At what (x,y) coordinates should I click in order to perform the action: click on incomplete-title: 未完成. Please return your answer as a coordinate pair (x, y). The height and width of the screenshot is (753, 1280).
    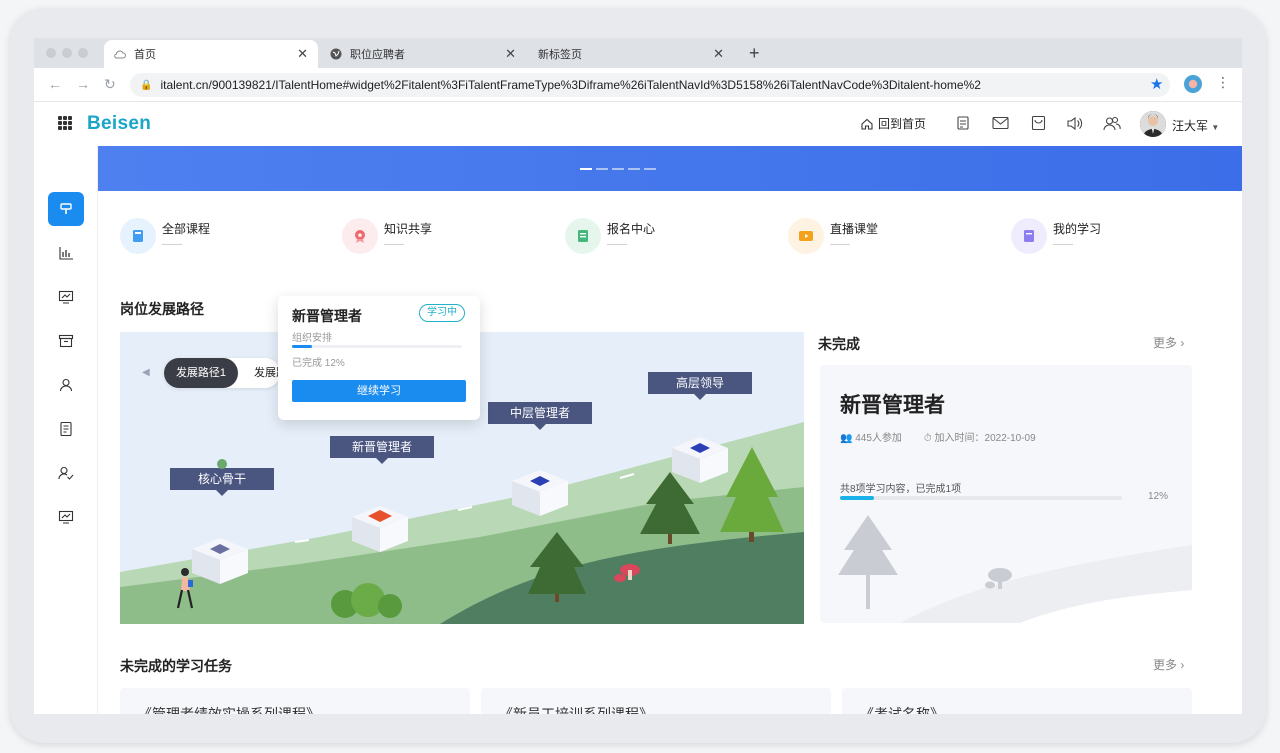
    Looking at the image, I should click on (839, 344).